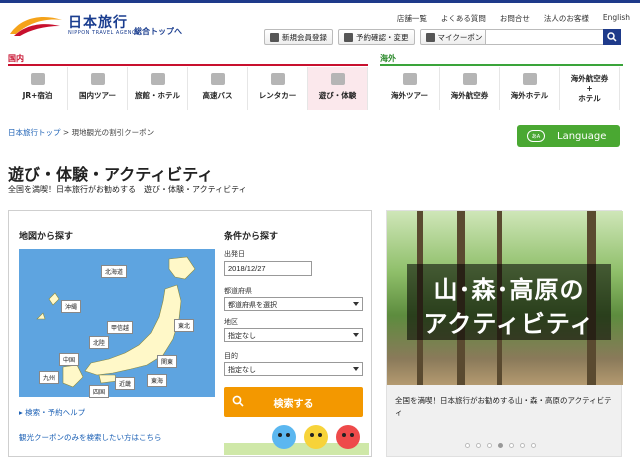 The width and height of the screenshot is (640, 471). What do you see at coordinates (98, 88) in the screenshot?
I see `nav-domestic-tour: 国内ツアー` at bounding box center [98, 88].